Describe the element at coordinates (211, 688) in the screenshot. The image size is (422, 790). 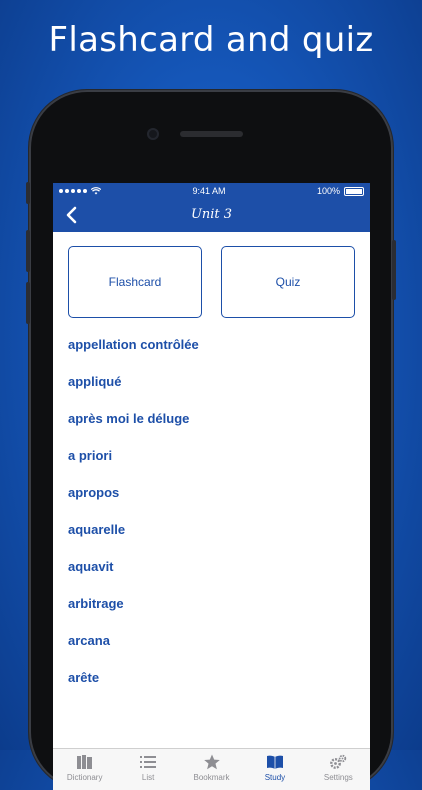
I see `list-item: arête` at that location.